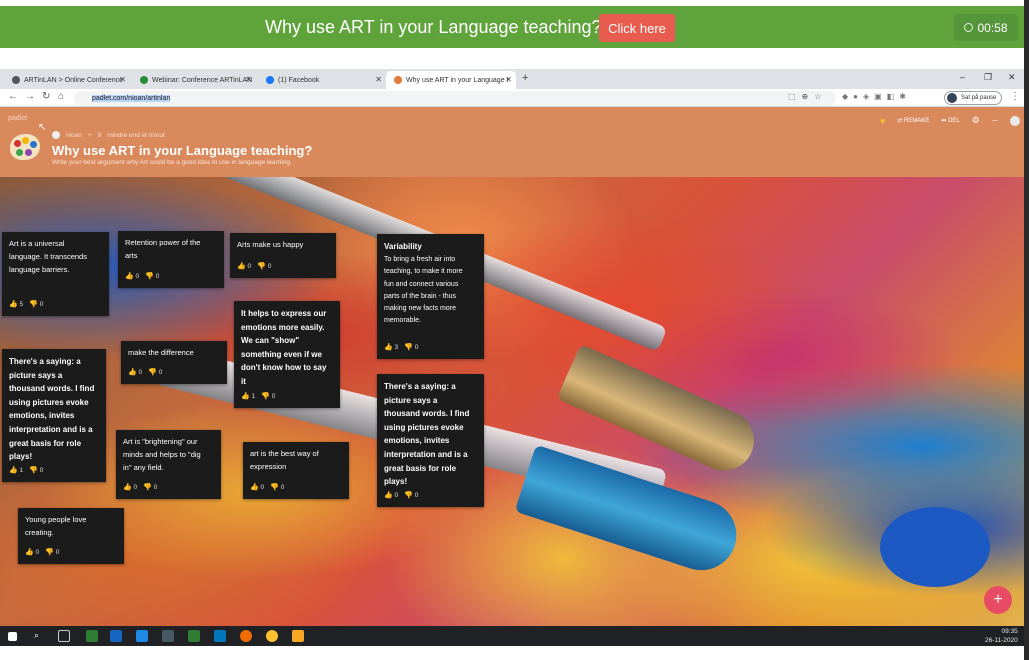  I want to click on tab-label: Why use ART in your Language t, so click(457, 80).